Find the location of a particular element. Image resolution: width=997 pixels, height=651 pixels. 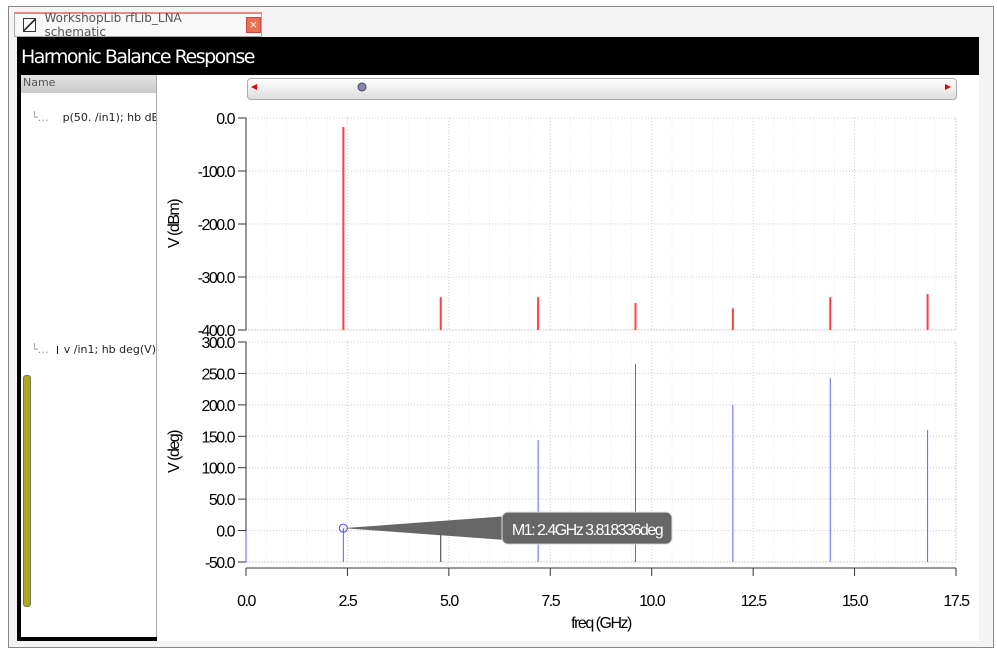

scroll-right-arrow is located at coordinates (948, 87).